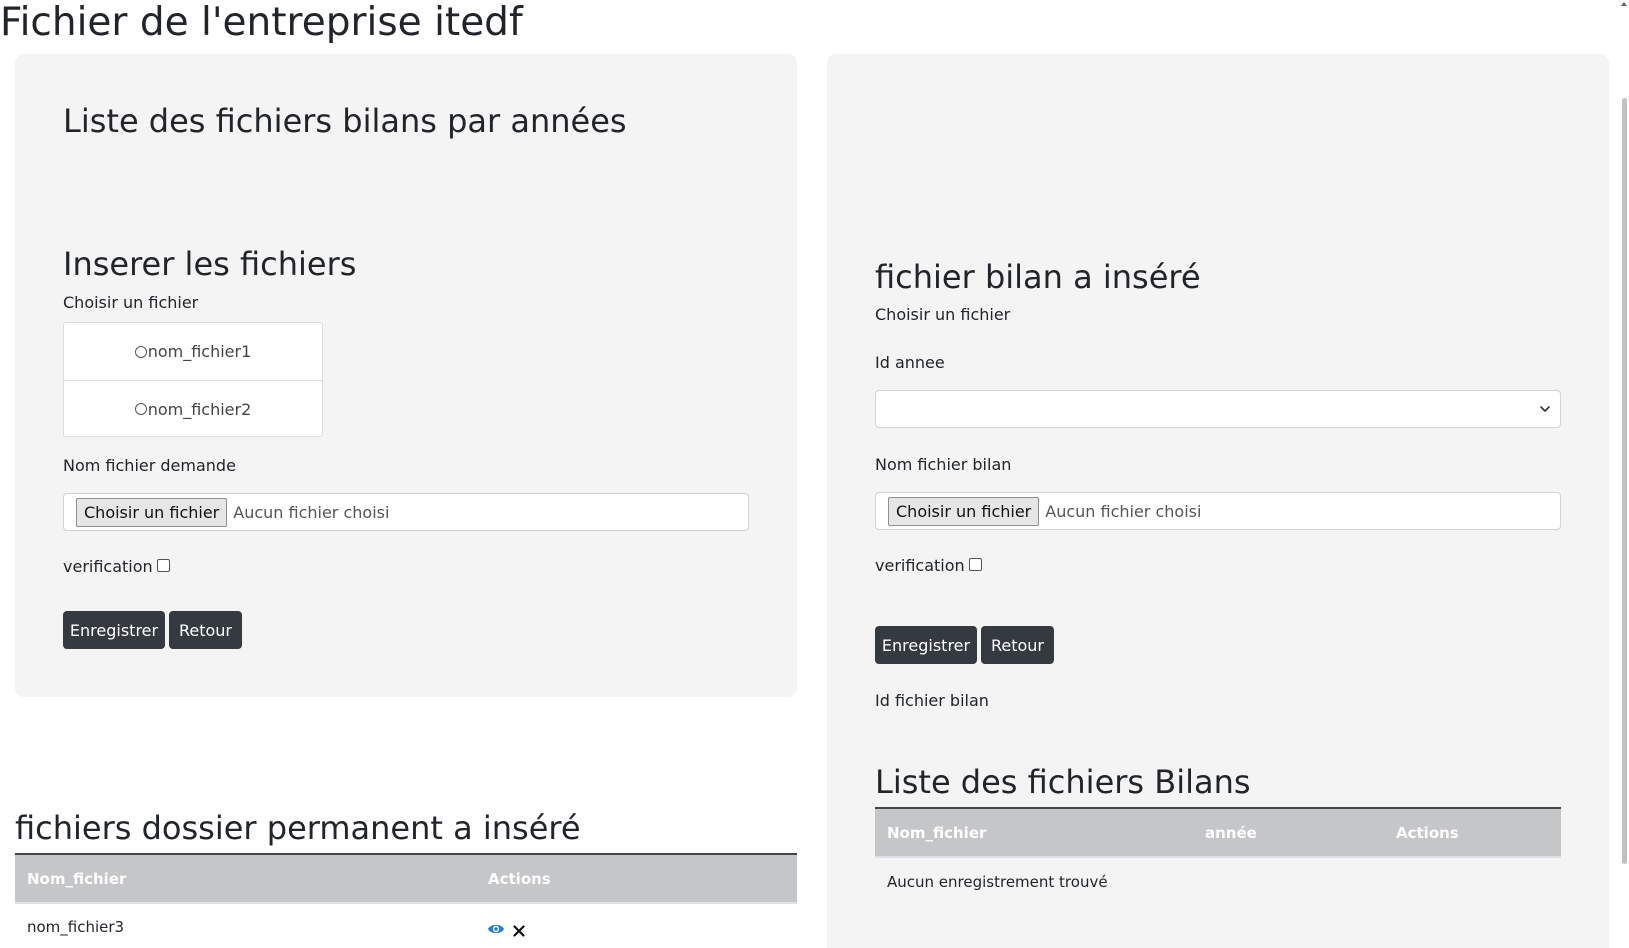 The width and height of the screenshot is (1629, 948). Describe the element at coordinates (1063, 782) in the screenshot. I see `bilans-files-list-heading: Liste des fichiers Bilans` at that location.